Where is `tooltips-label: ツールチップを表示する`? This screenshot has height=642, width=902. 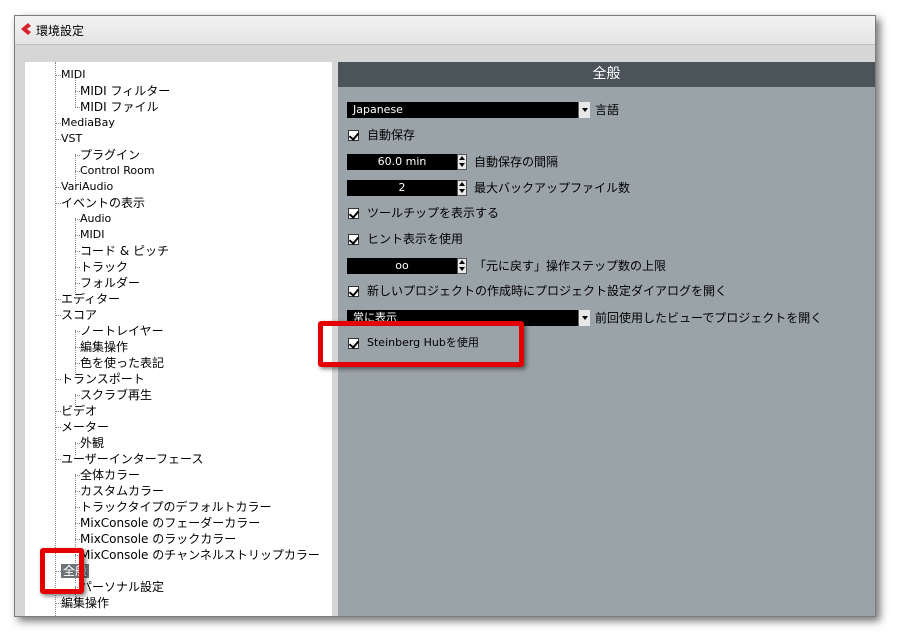
tooltips-label: ツールチップを表示する is located at coordinates (433, 213).